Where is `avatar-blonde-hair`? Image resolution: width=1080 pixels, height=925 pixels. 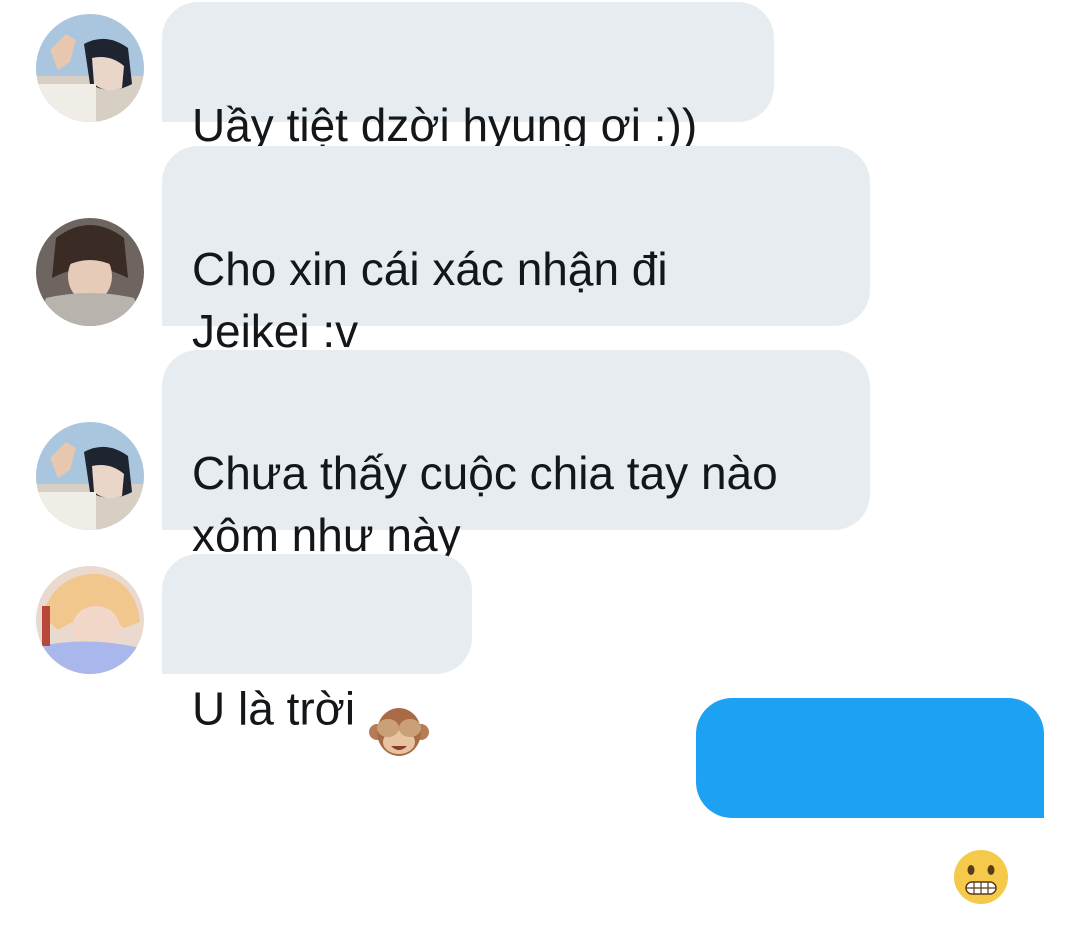
avatar-blonde-hair is located at coordinates (90, 620).